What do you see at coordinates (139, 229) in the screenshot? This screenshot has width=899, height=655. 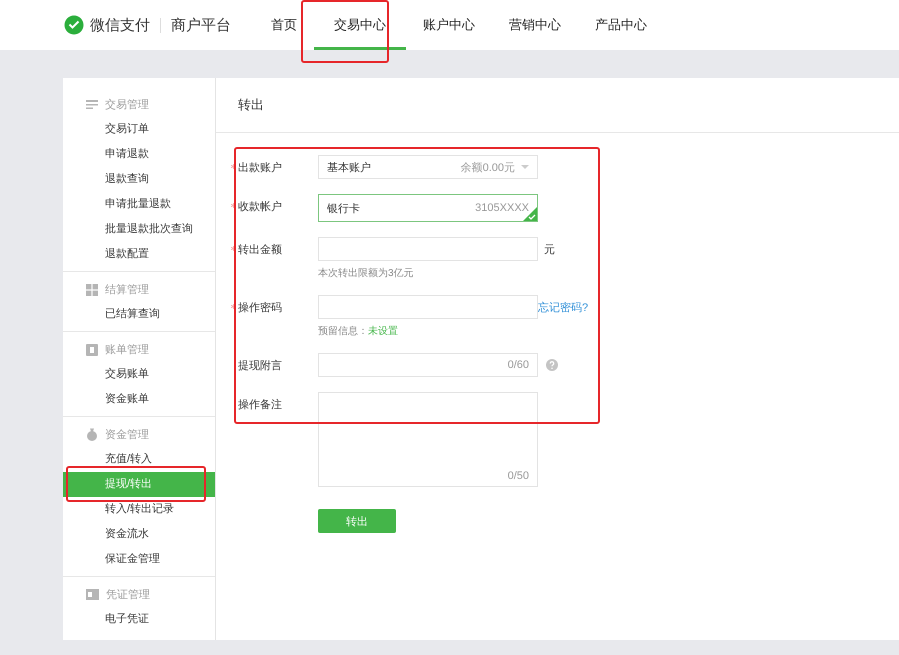 I see `sidebar-item: 批量退款批次查询` at bounding box center [139, 229].